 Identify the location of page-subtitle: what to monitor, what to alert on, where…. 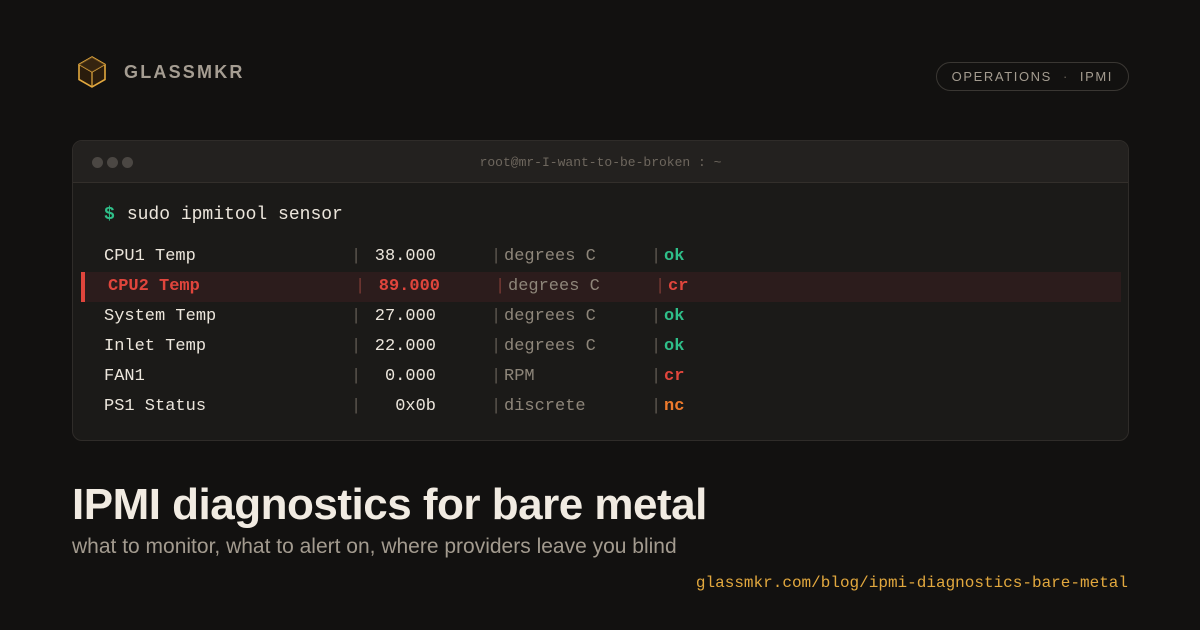
(374, 546).